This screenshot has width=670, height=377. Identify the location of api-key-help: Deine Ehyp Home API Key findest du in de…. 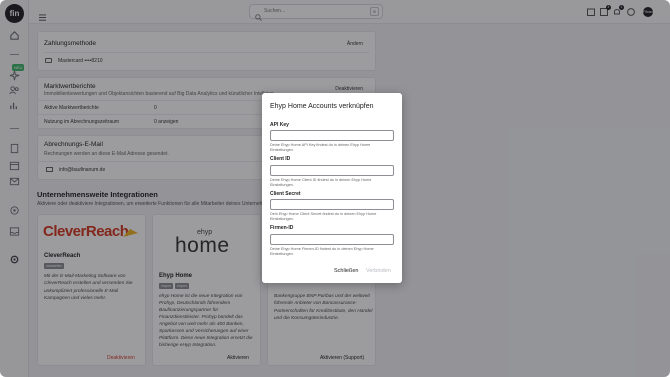
(320, 148).